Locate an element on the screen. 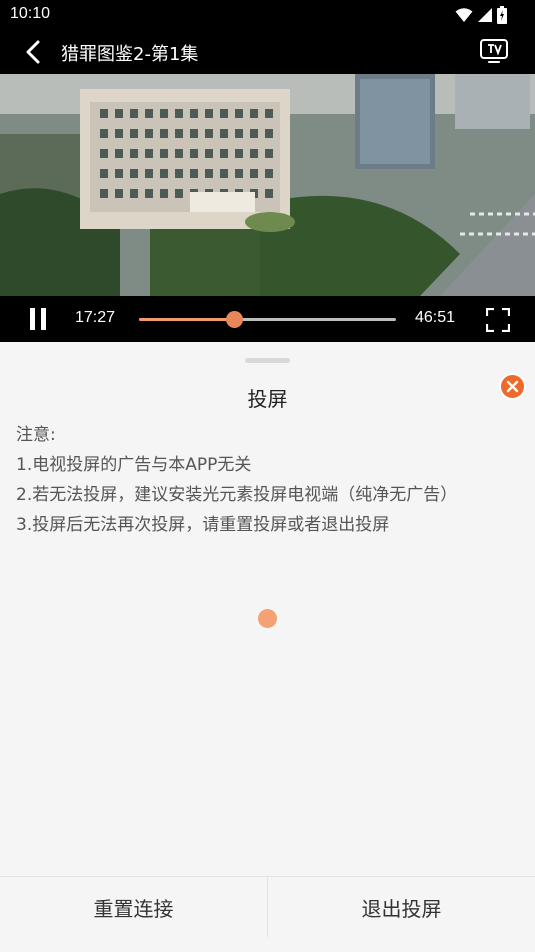  video-title: 猎罪图鉴2-第1集 is located at coordinates (130, 54).